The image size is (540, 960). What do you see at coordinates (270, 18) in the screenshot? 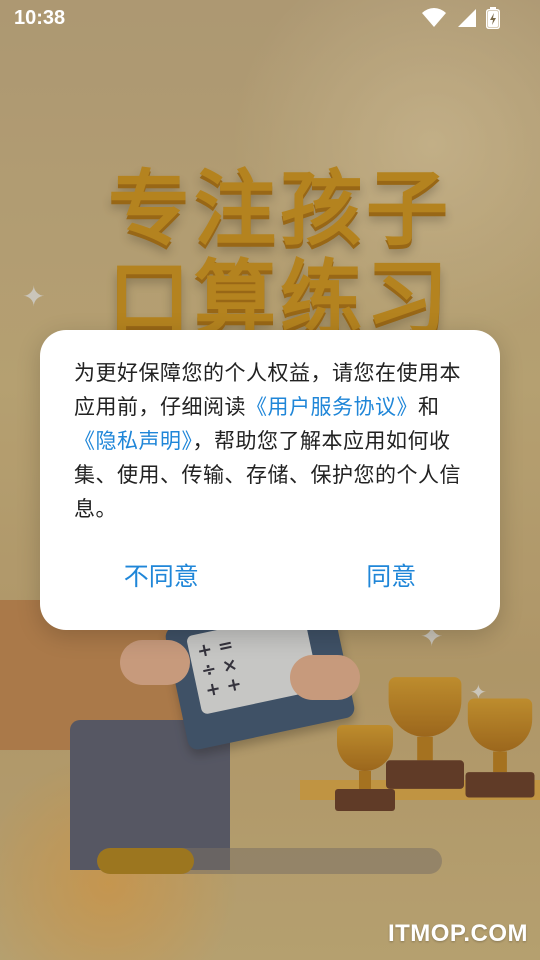
I see `status-bar: 10:38` at bounding box center [270, 18].